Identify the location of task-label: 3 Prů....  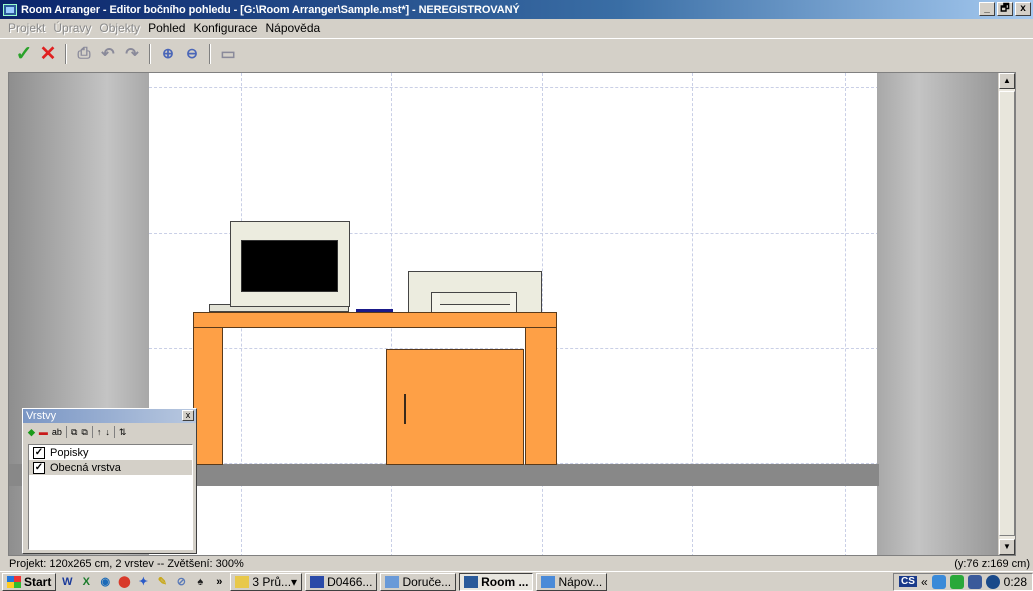
(272, 581).